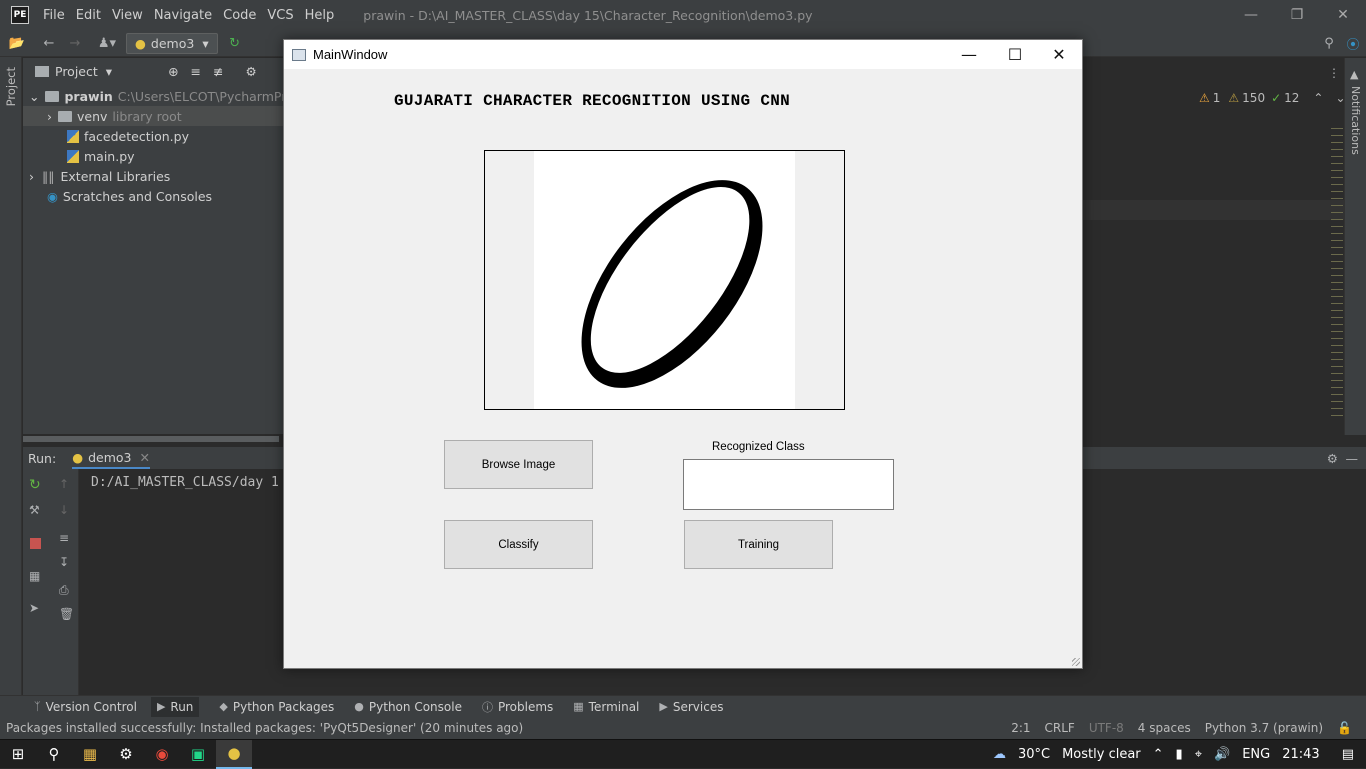 This screenshot has width=1366, height=769. I want to click on project-tool-tab: Project, so click(11, 86).